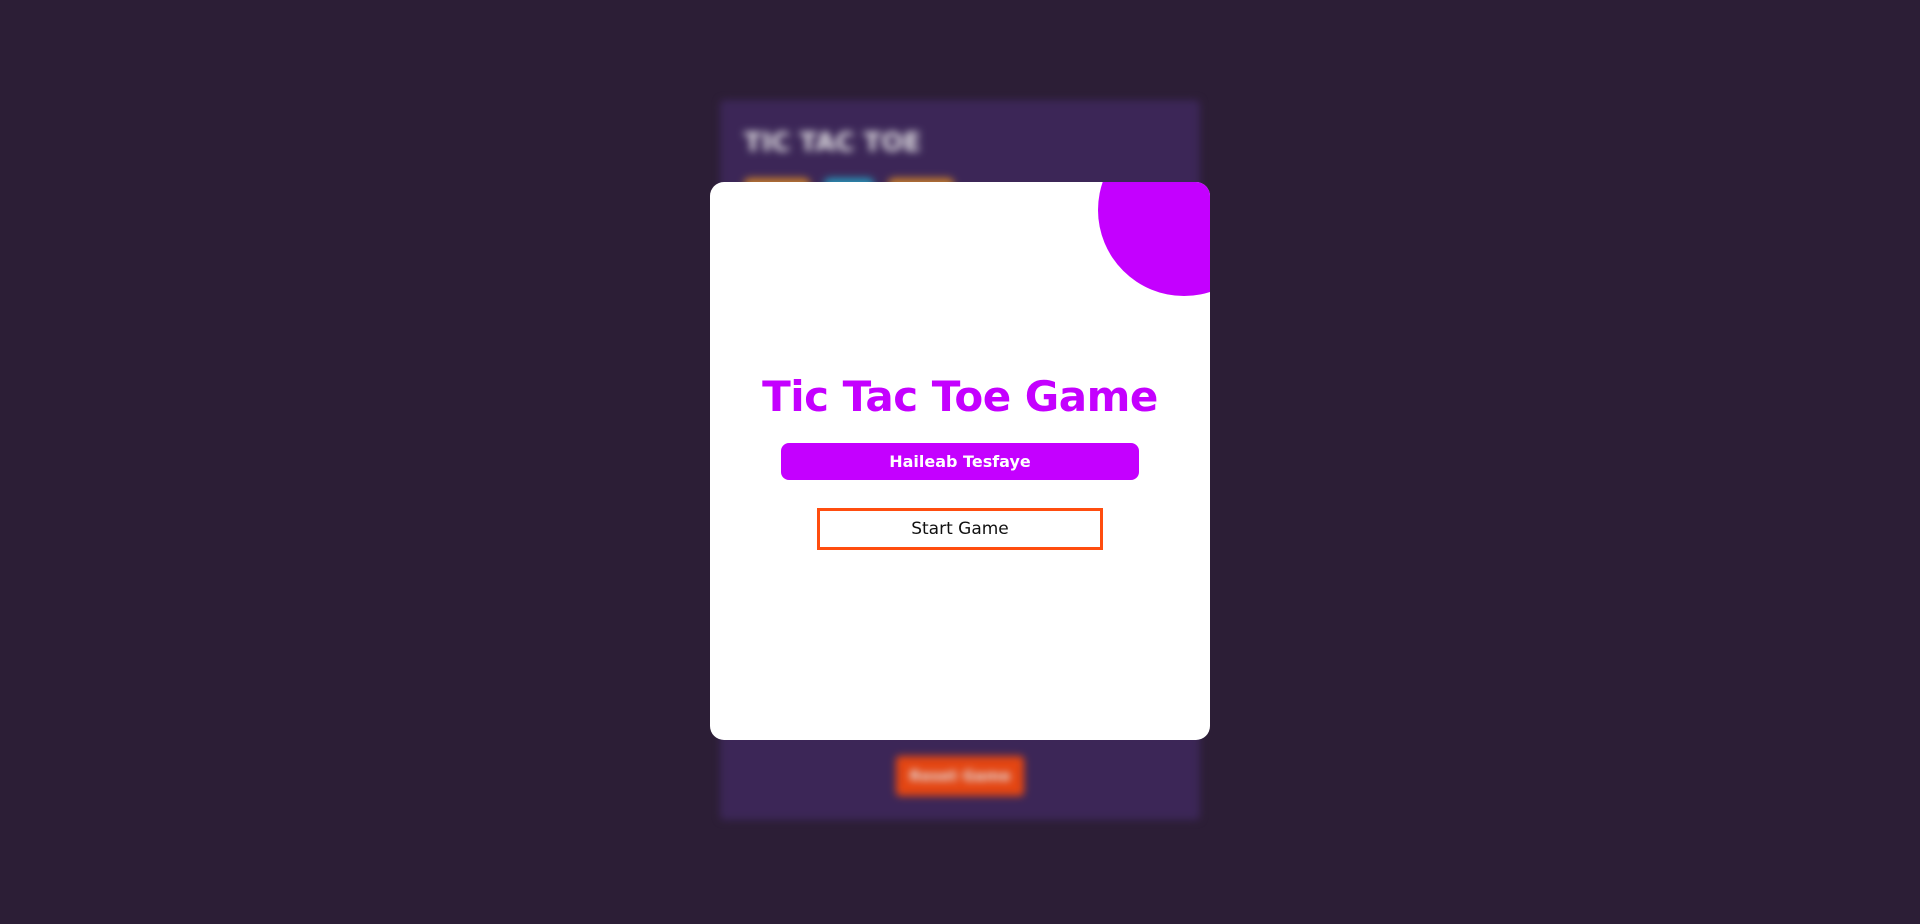 The image size is (1920, 924). I want to click on modal-title: Tic Tac Toe Game, so click(960, 396).